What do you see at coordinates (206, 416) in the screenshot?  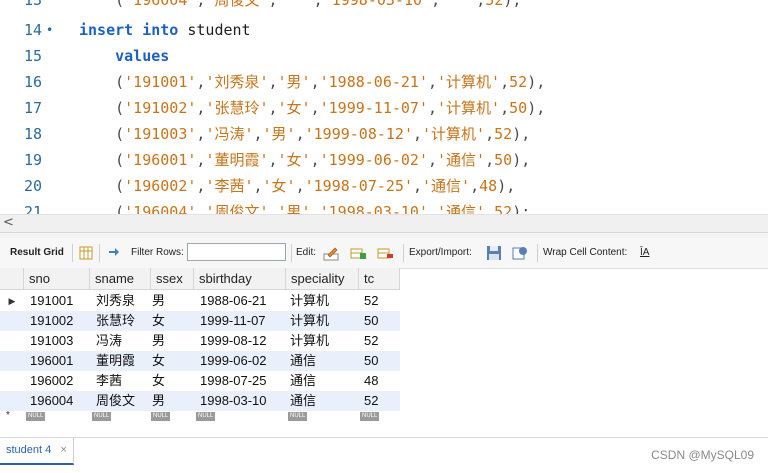 I see `null-badge-sbirthday: NULL` at bounding box center [206, 416].